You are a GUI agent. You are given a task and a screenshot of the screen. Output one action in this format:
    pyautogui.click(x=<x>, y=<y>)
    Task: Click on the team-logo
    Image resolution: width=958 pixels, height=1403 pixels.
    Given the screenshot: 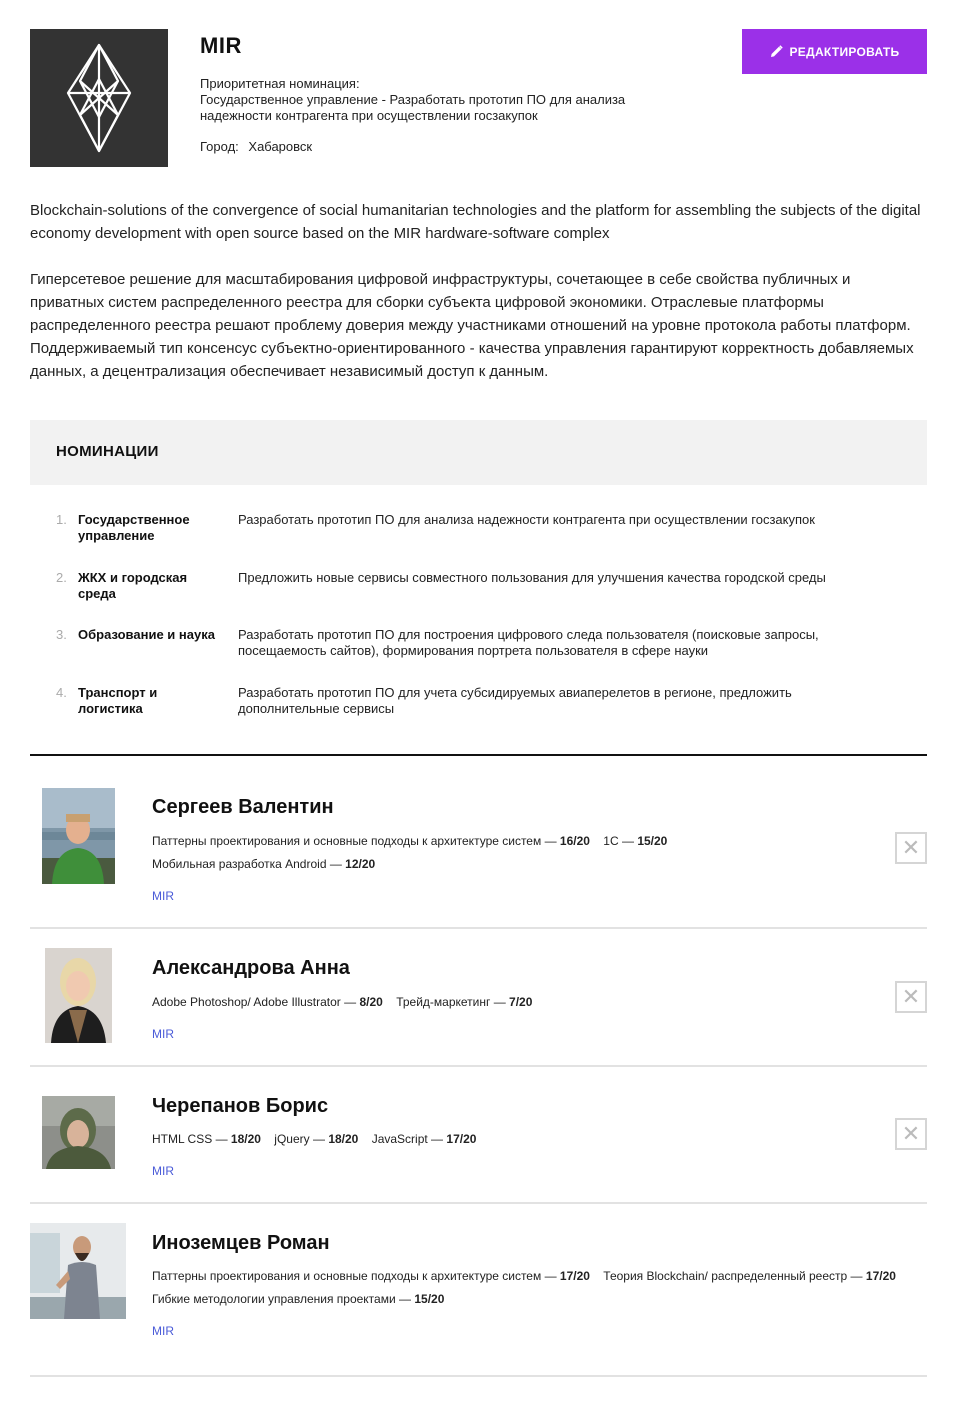 What is the action you would take?
    pyautogui.click(x=99, y=98)
    